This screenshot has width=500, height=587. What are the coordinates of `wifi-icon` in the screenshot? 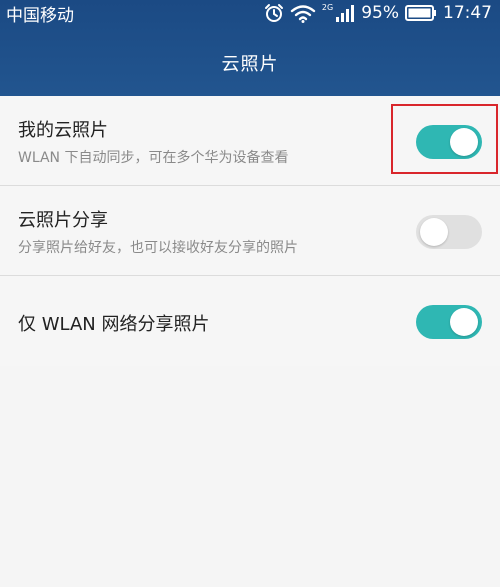 It's located at (303, 13).